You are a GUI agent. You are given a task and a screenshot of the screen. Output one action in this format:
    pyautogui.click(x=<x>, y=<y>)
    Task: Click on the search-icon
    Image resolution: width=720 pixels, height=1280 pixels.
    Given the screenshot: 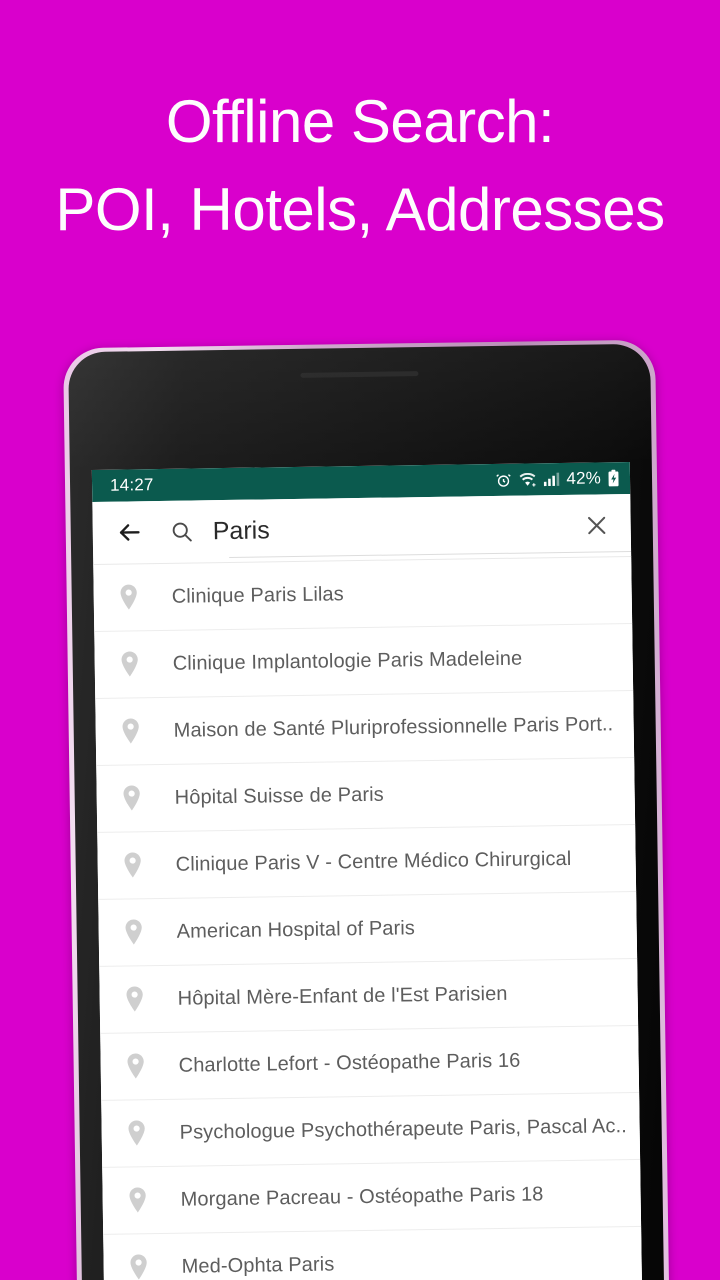 What is the action you would take?
    pyautogui.click(x=182, y=531)
    